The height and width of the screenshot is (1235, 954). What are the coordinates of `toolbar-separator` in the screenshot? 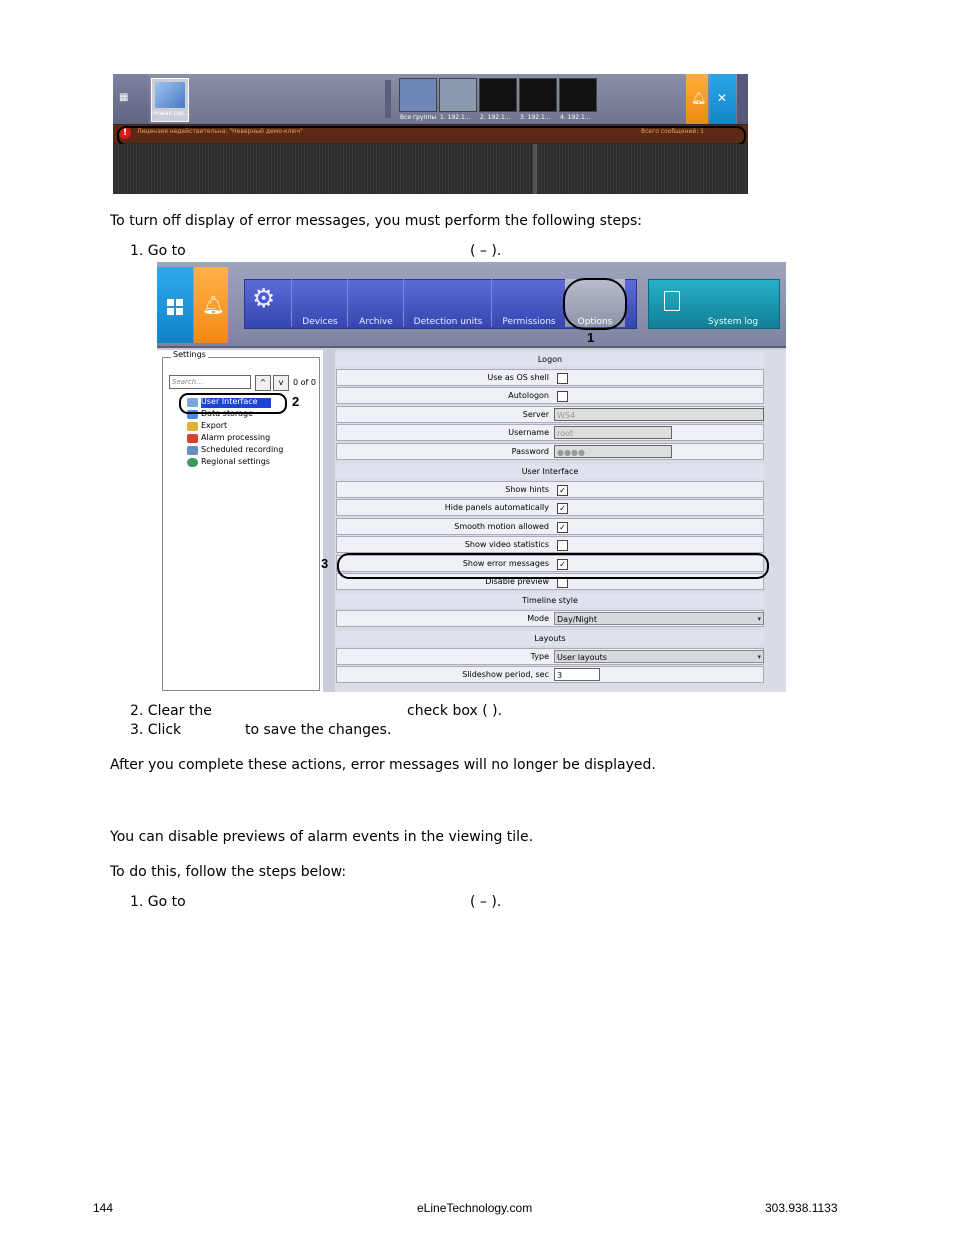 It's located at (471, 347).